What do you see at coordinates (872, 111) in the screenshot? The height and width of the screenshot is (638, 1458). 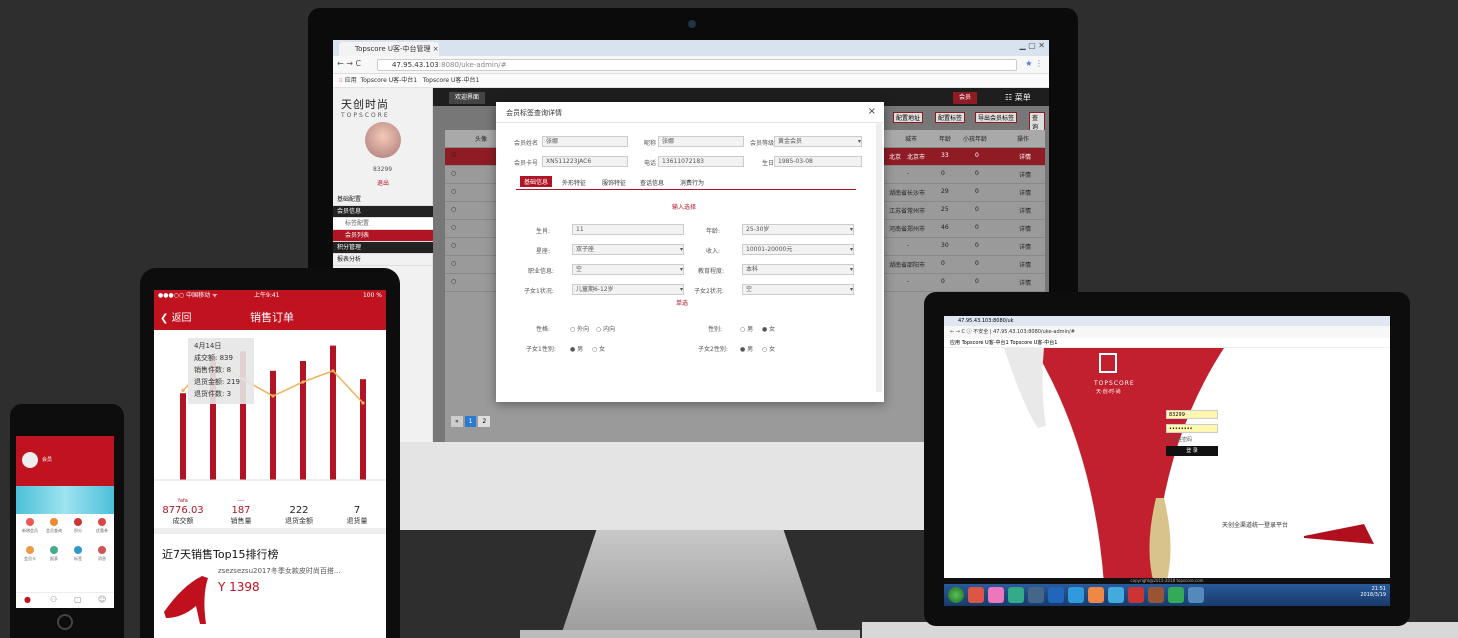 I see `close-icon: ×` at bounding box center [872, 111].